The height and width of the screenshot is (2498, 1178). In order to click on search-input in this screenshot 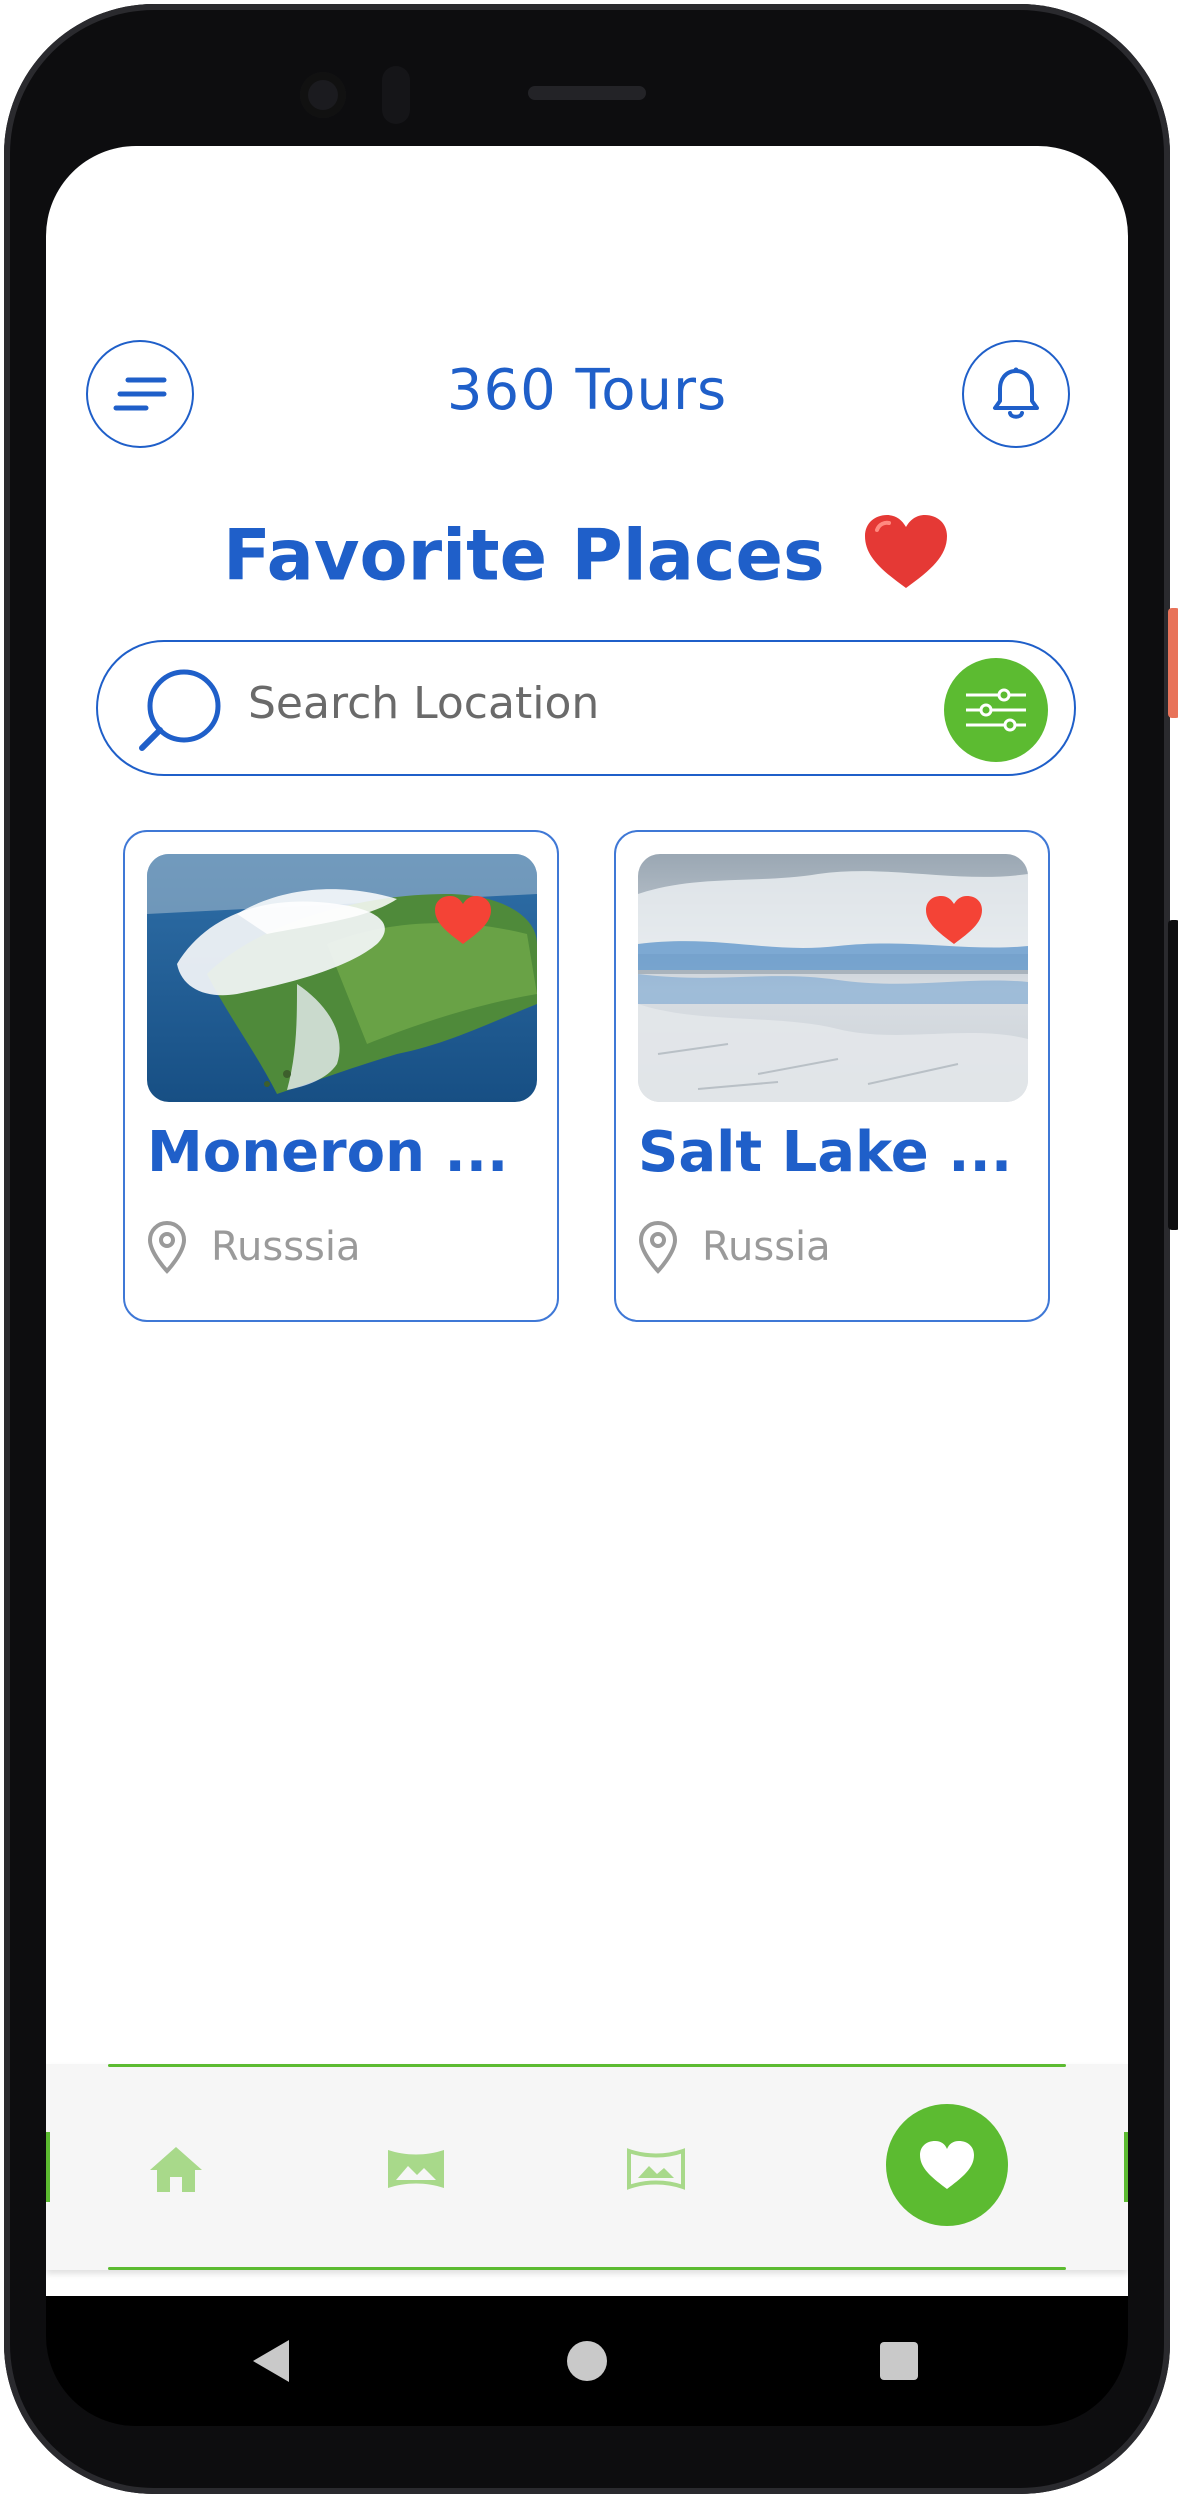, I will do `click(548, 703)`.